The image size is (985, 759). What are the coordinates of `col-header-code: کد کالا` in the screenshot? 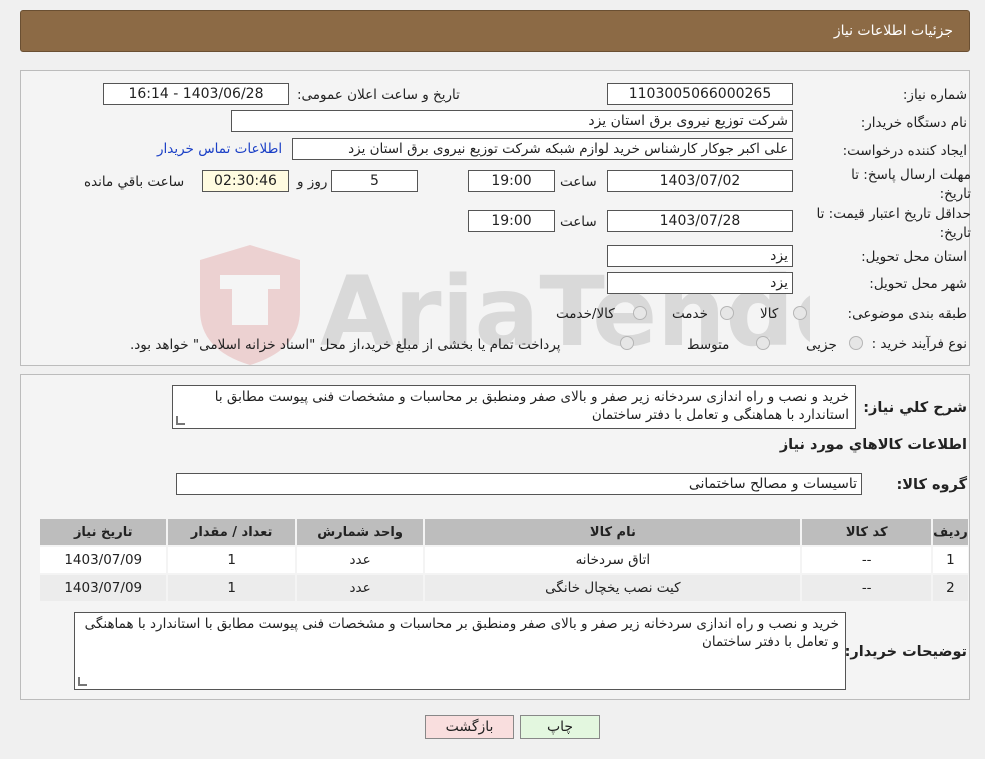 It's located at (866, 532).